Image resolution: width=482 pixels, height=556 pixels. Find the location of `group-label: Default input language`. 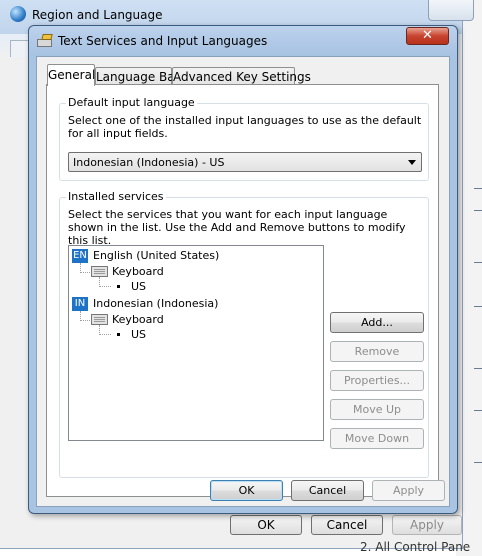

group-label: Default input language is located at coordinates (131, 102).